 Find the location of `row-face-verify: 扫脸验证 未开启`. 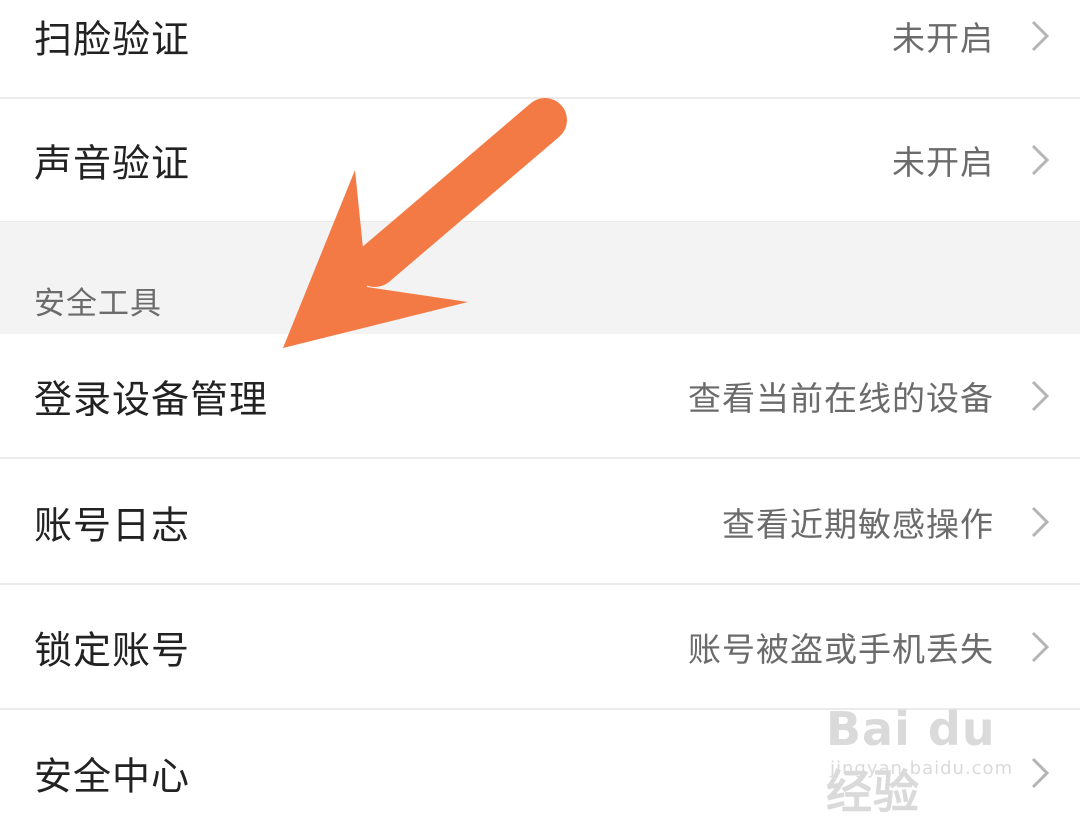

row-face-verify: 扫脸验证 未开启 is located at coordinates (540, 49).